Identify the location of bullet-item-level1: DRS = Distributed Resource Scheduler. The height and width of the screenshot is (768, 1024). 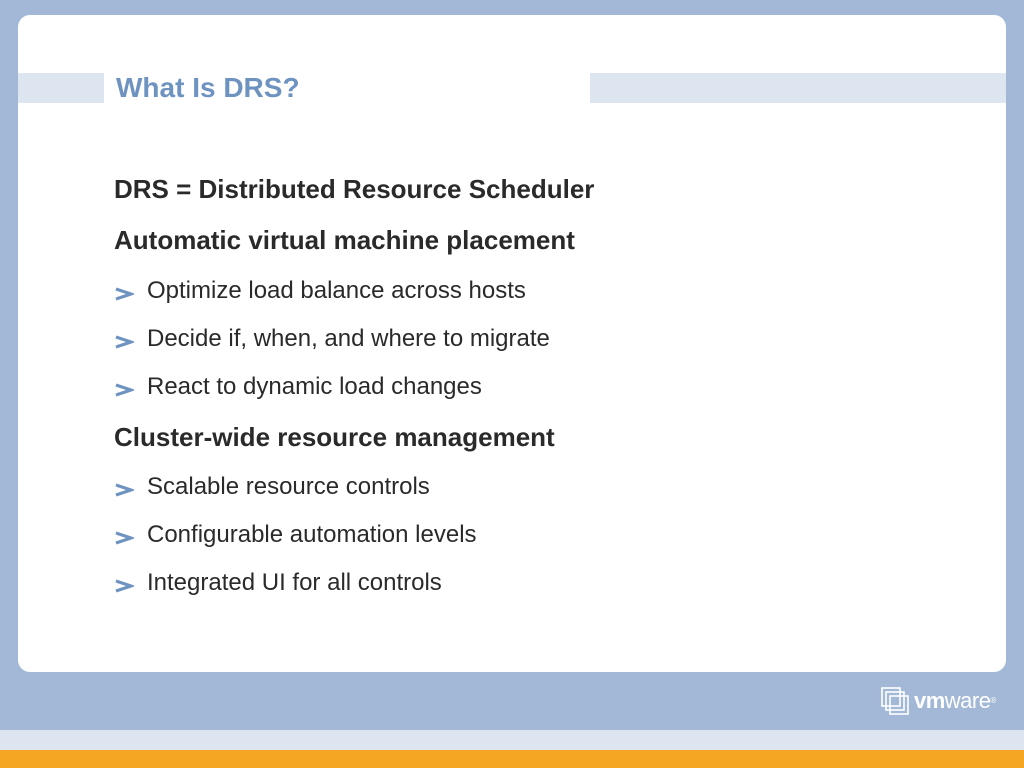
(544, 189).